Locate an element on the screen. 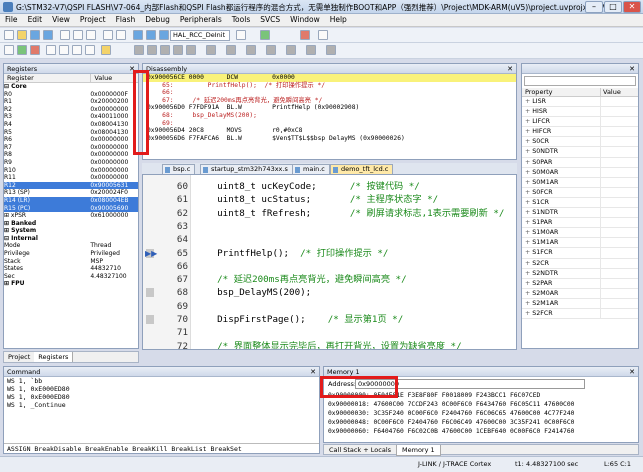  register-value: Privileged is located at coordinates (114, 254).